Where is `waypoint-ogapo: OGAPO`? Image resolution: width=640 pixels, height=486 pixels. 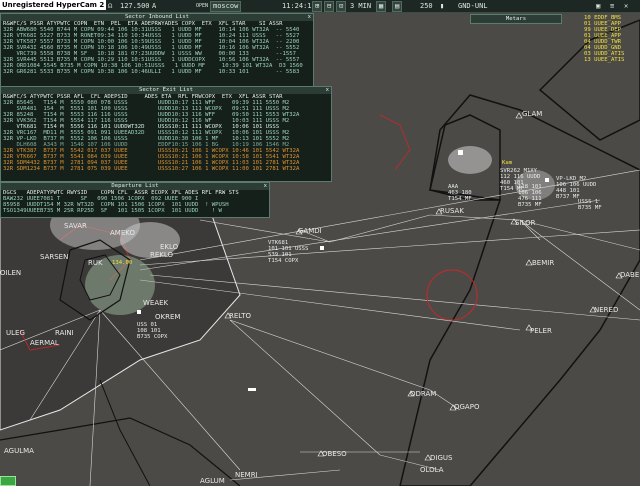 waypoint-ogapo: OGAPO is located at coordinates (467, 407).